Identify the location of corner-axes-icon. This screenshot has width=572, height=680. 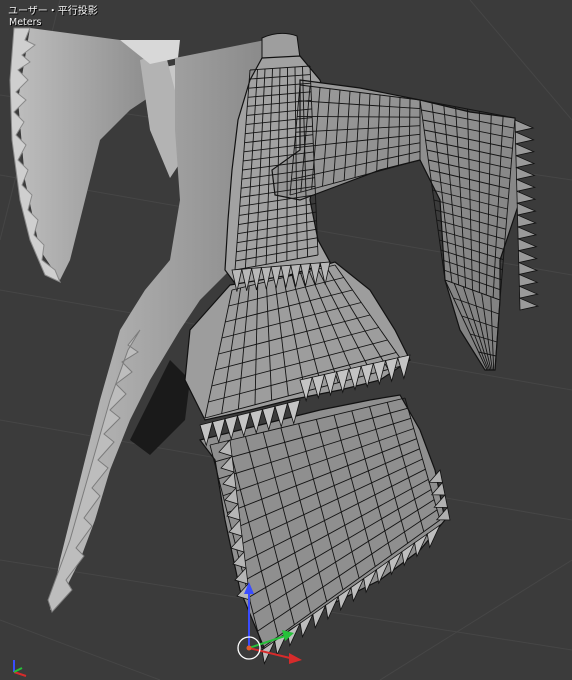
(20, 668).